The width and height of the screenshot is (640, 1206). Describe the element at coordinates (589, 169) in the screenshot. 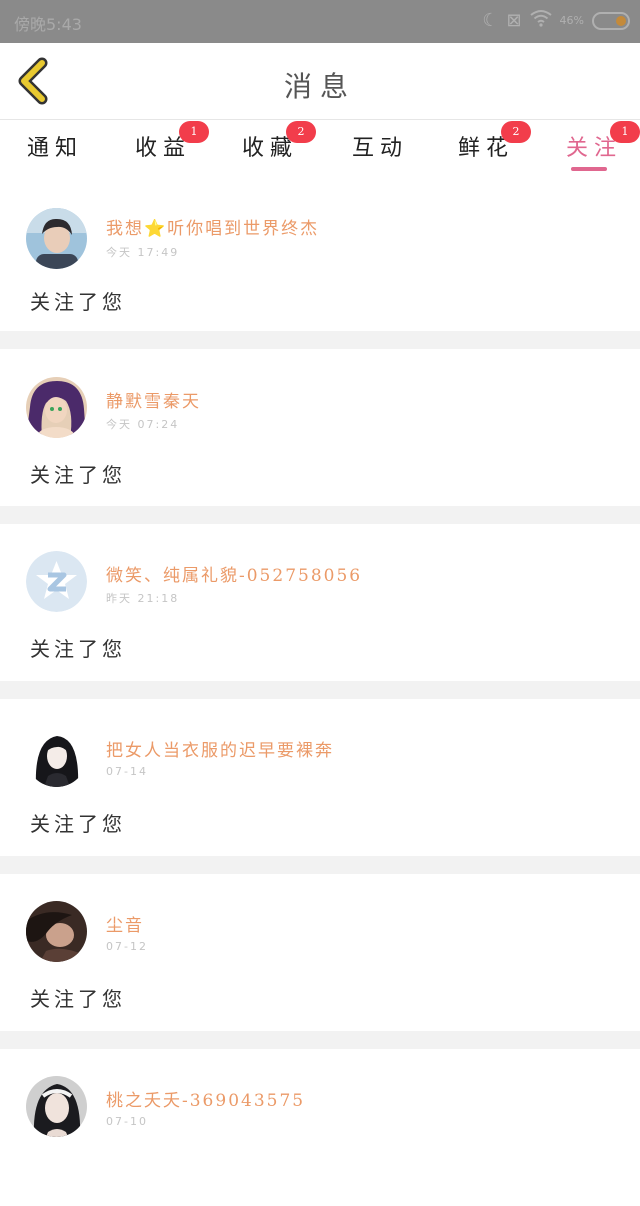

I see `active-tab-indicator` at that location.